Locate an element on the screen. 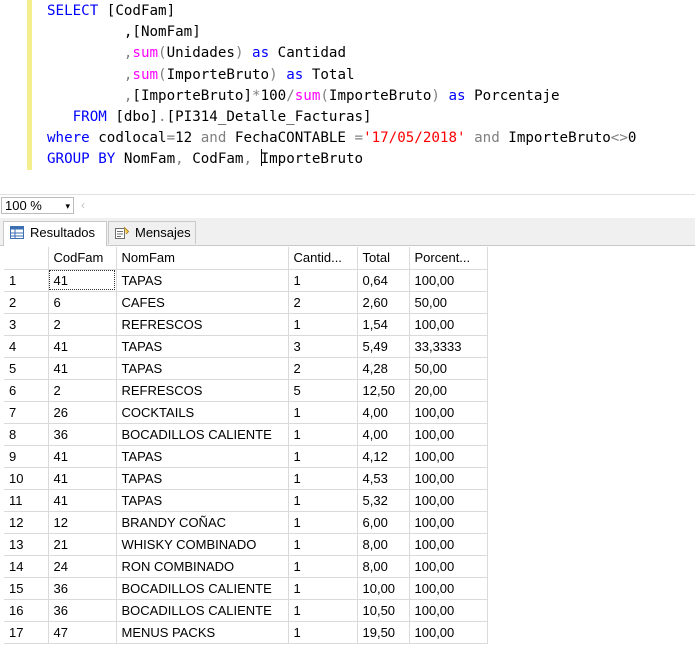 The image size is (695, 652). grid-cell: 4,12 is located at coordinates (383, 456).